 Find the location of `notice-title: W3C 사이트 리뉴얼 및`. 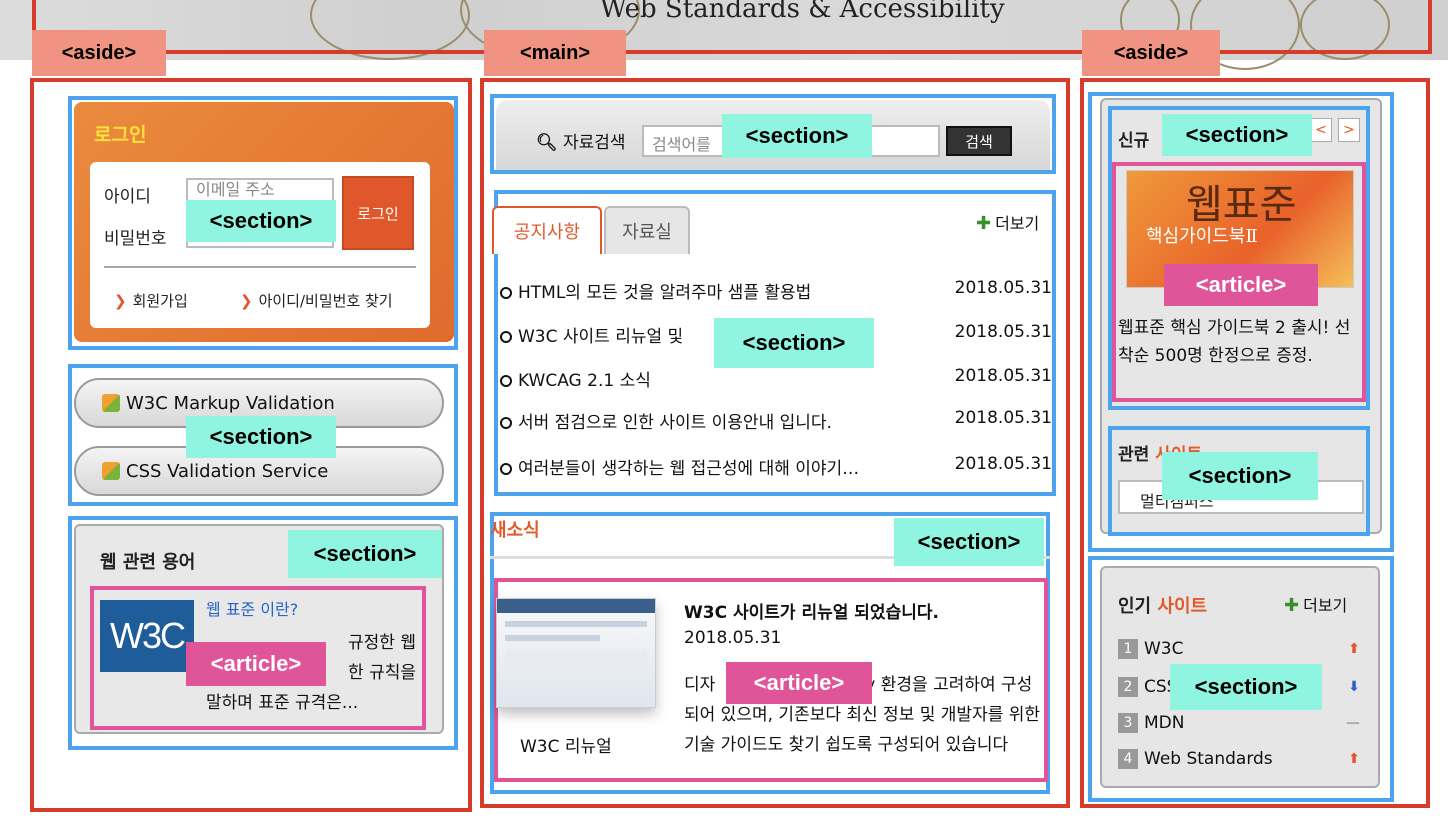

notice-title: W3C 사이트 리뉴얼 및 is located at coordinates (601, 337).